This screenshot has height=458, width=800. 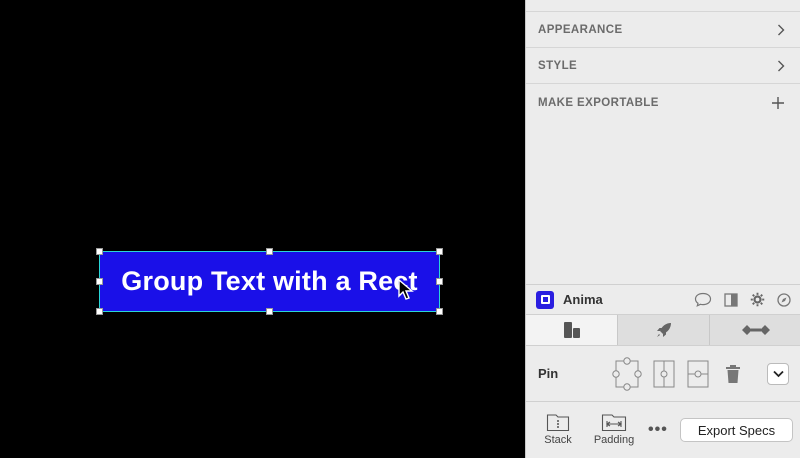 What do you see at coordinates (583, 299) in the screenshot?
I see `anima-title: Anima` at bounding box center [583, 299].